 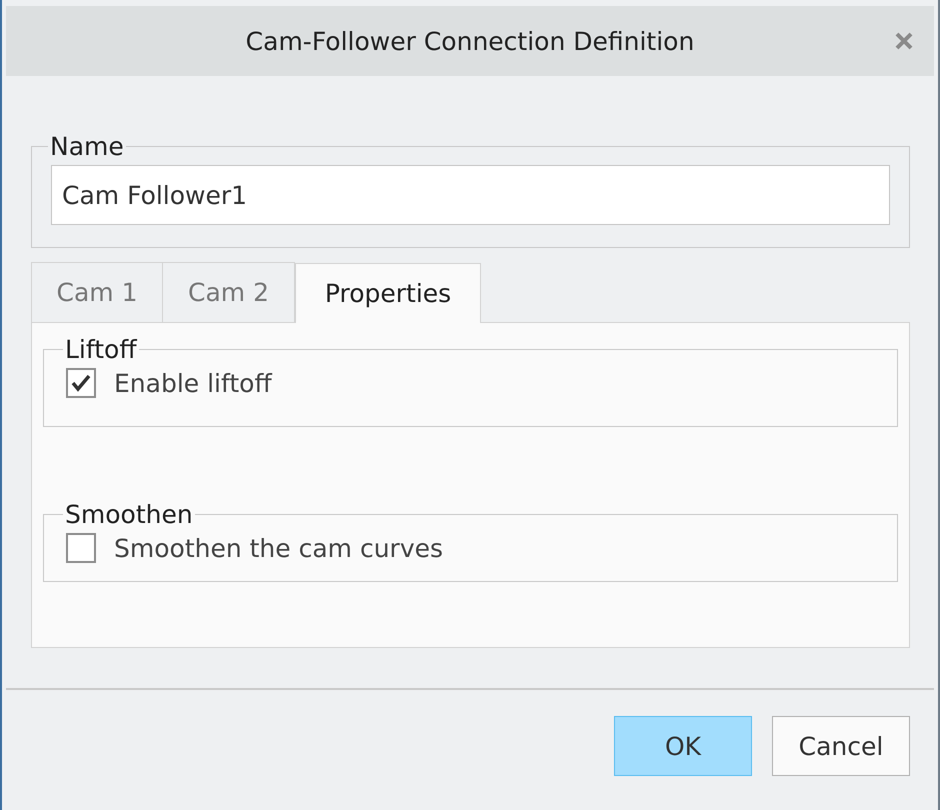 I want to click on close-icon, so click(x=904, y=41).